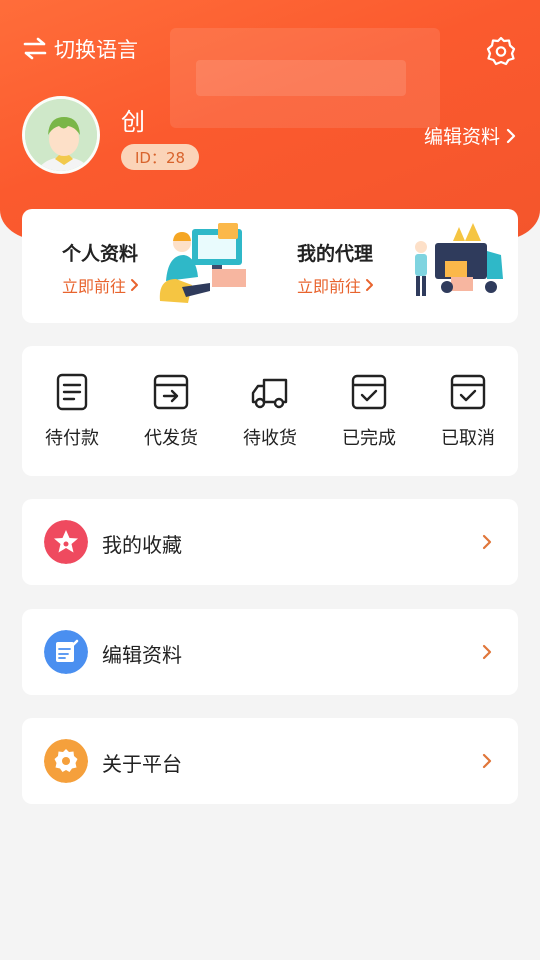 This screenshot has width=540, height=960. I want to click on order-pending-receipt: 待收货, so click(270, 411).